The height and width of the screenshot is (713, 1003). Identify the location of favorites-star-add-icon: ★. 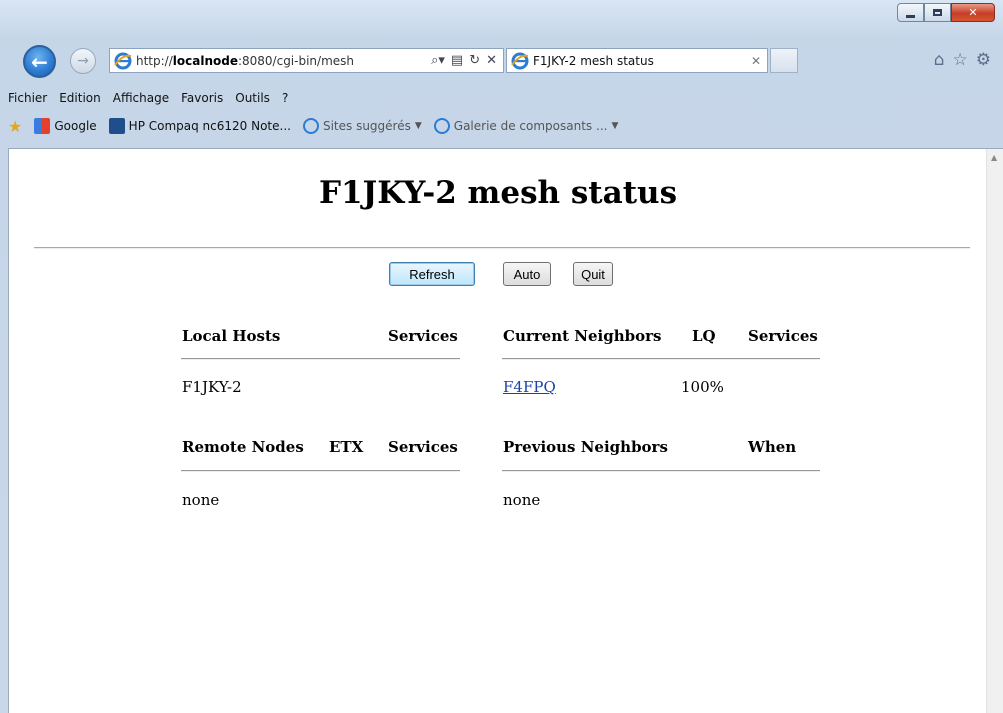
(15, 126).